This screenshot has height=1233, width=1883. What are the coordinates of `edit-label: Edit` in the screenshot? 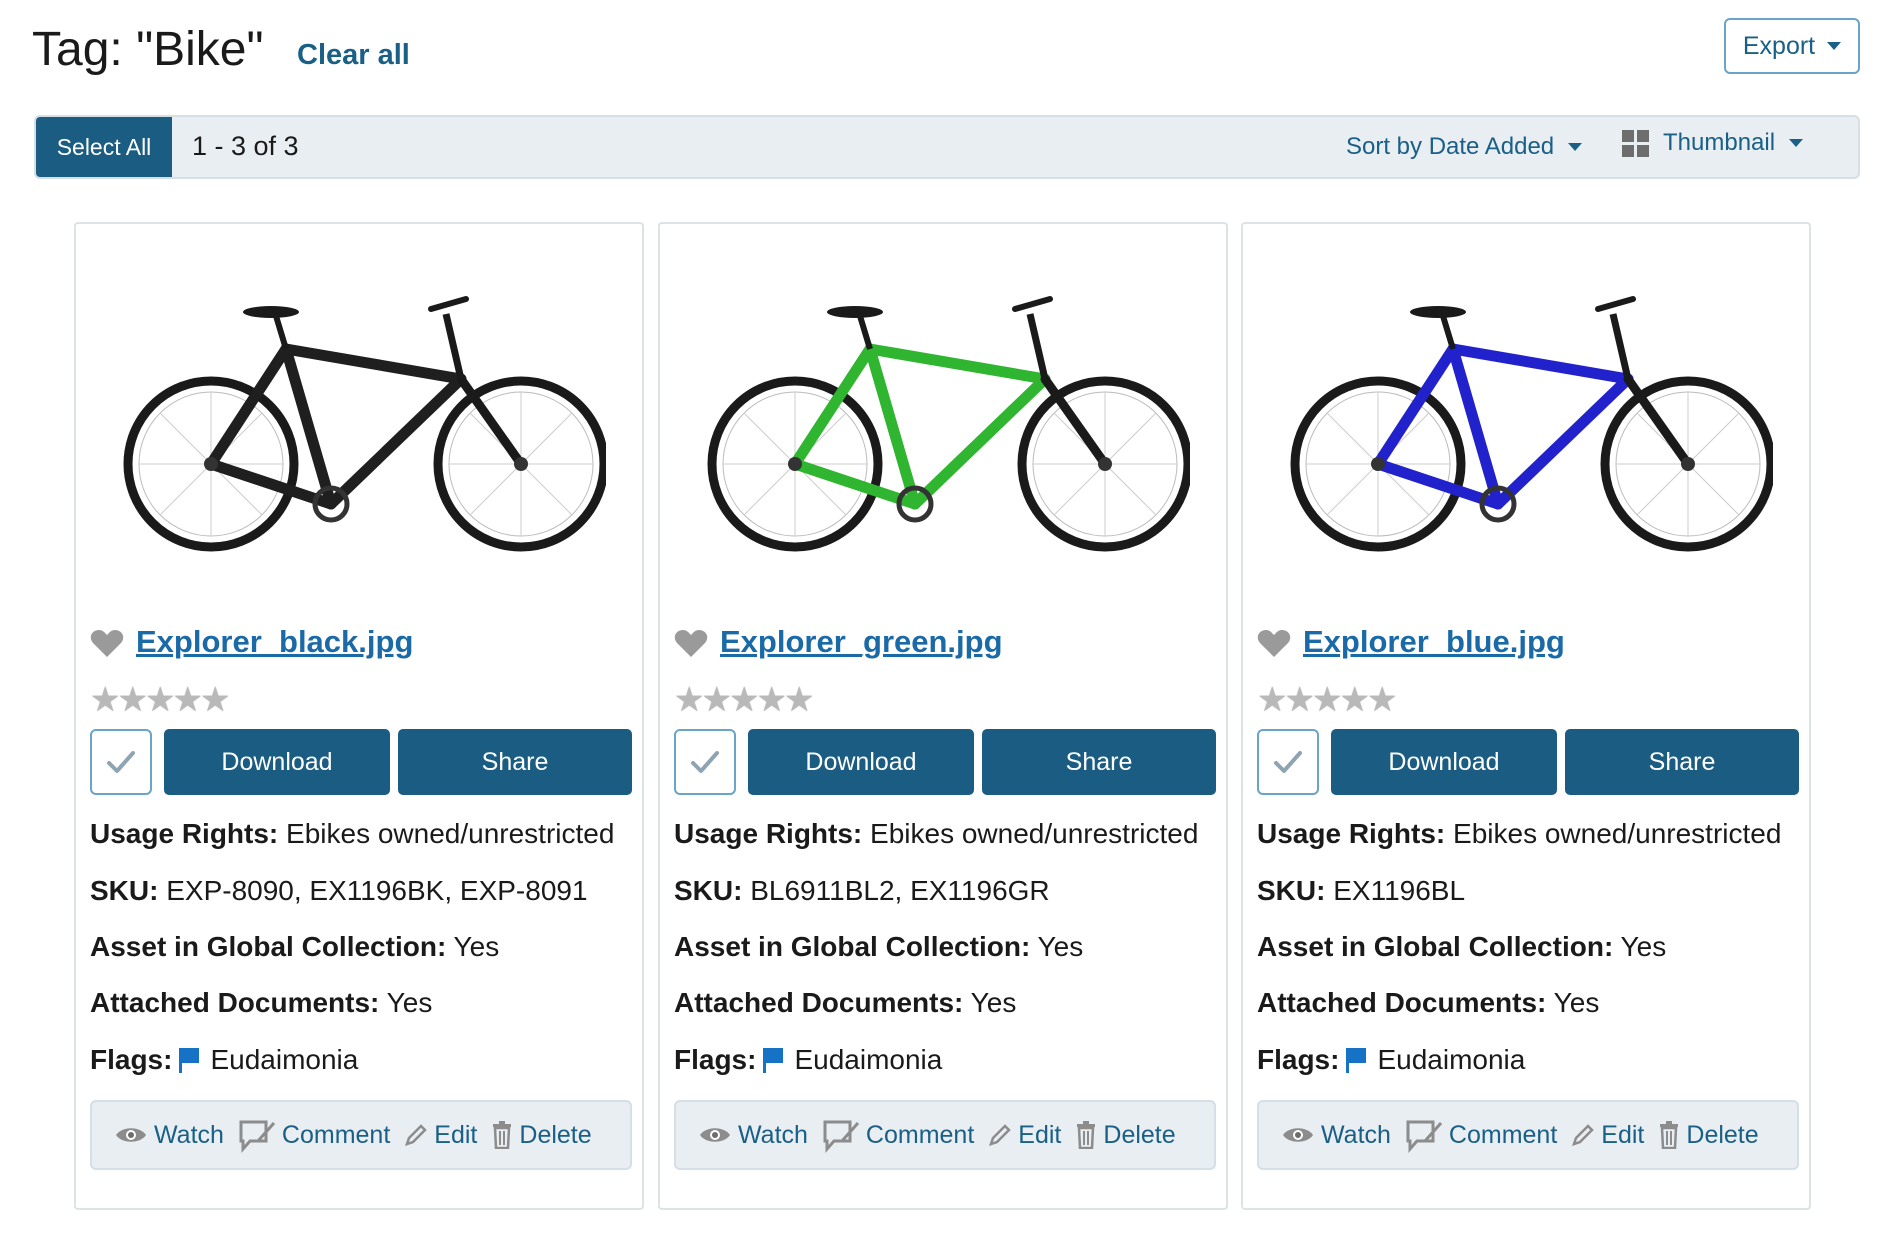 It's located at (456, 1134).